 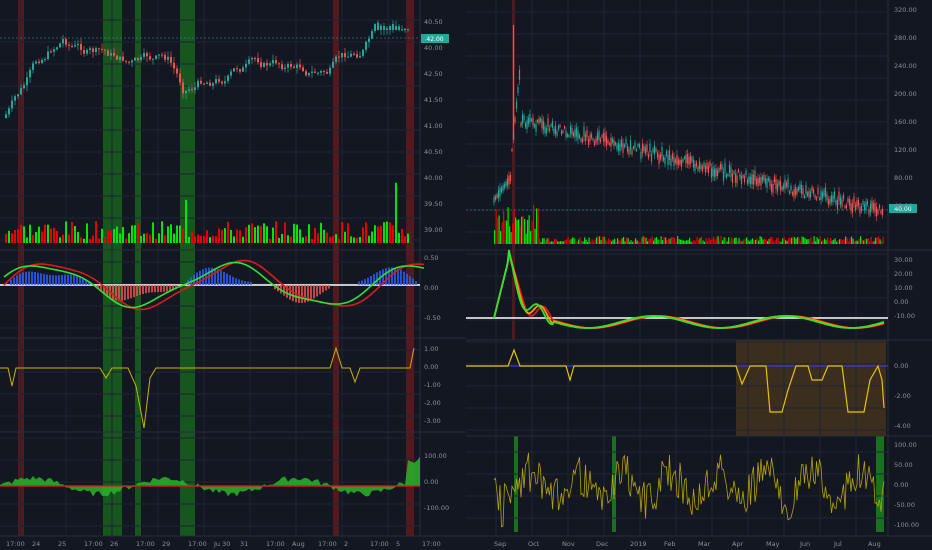 What do you see at coordinates (336, 268) in the screenshot?
I see `highlight-band` at bounding box center [336, 268].